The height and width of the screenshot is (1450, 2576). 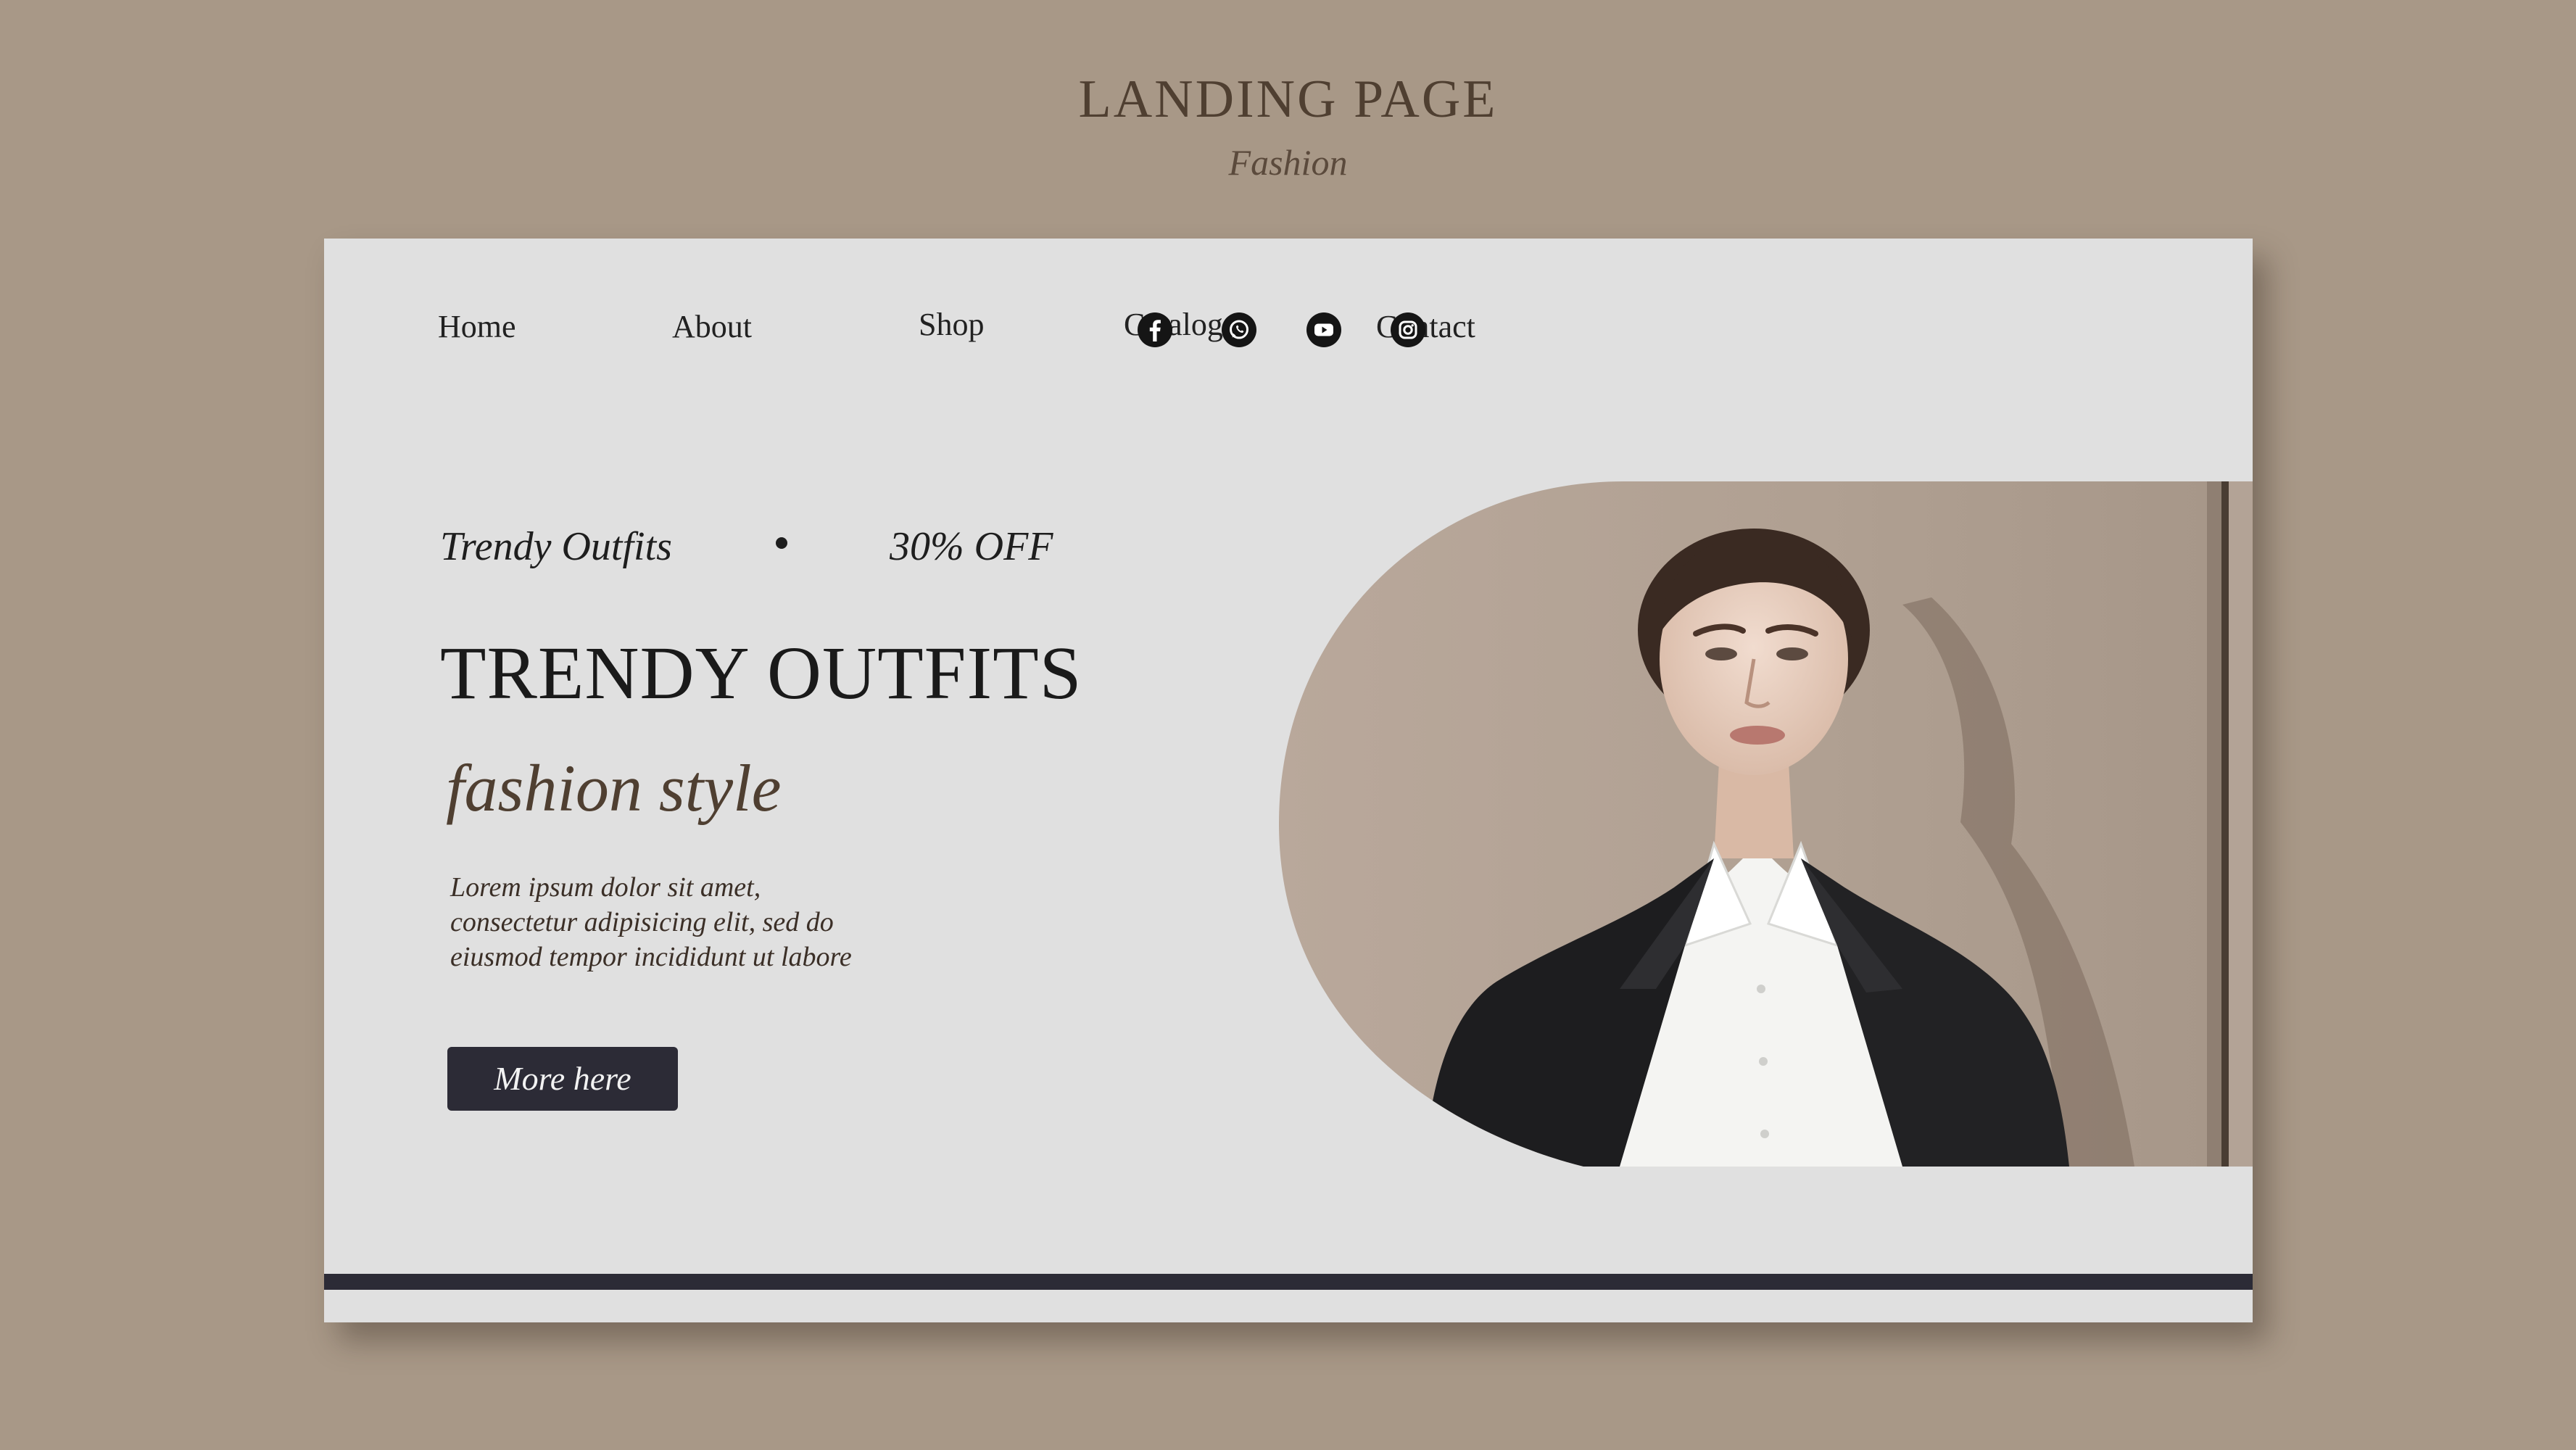 What do you see at coordinates (1239, 329) in the screenshot?
I see `whatsapp-icon` at bounding box center [1239, 329].